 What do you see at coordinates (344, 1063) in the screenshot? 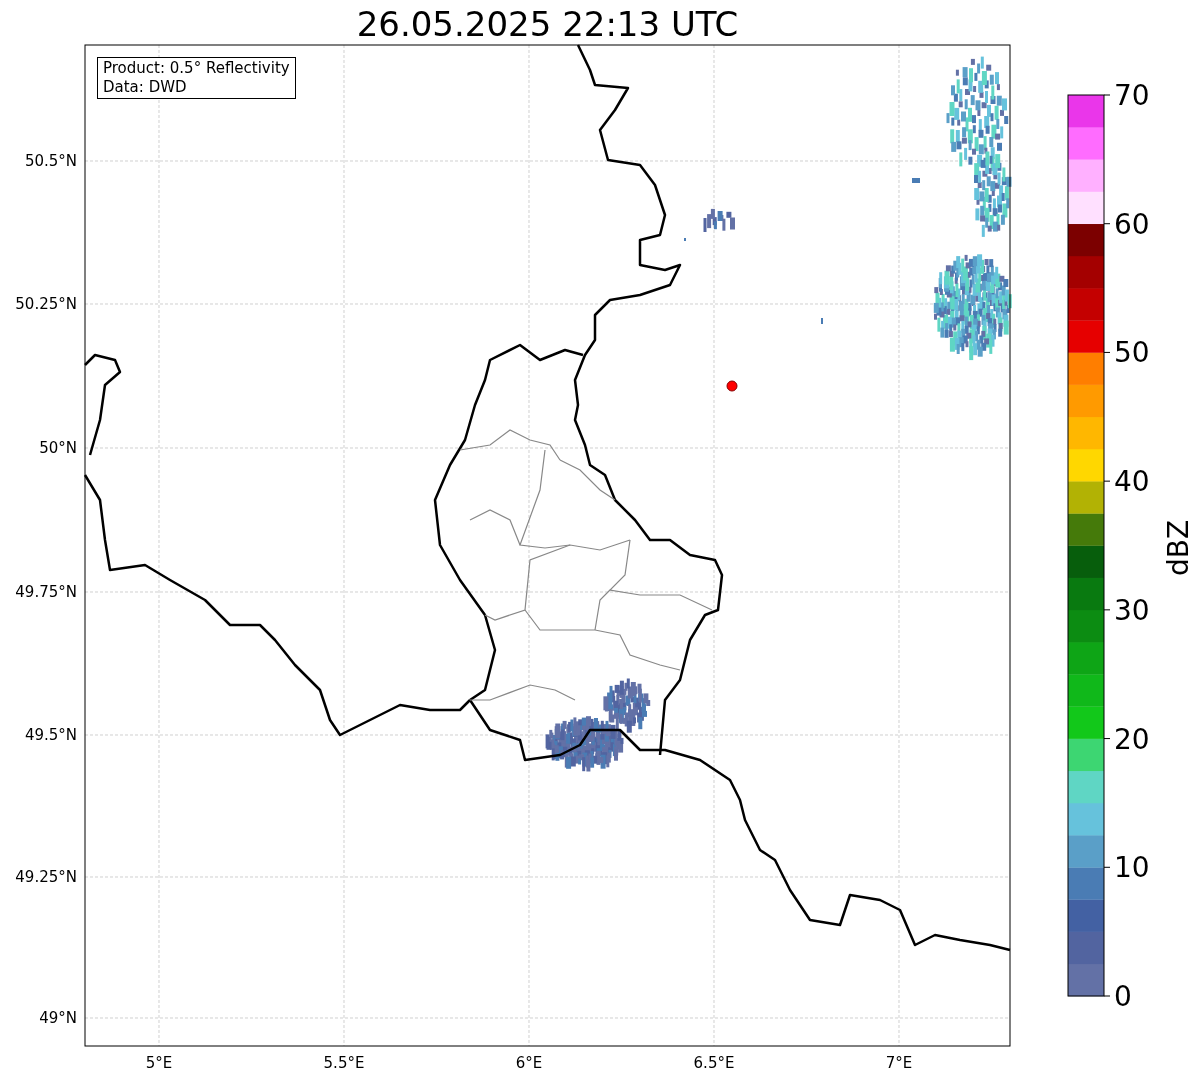
I see `longitude-label: 5.5°E` at bounding box center [344, 1063].